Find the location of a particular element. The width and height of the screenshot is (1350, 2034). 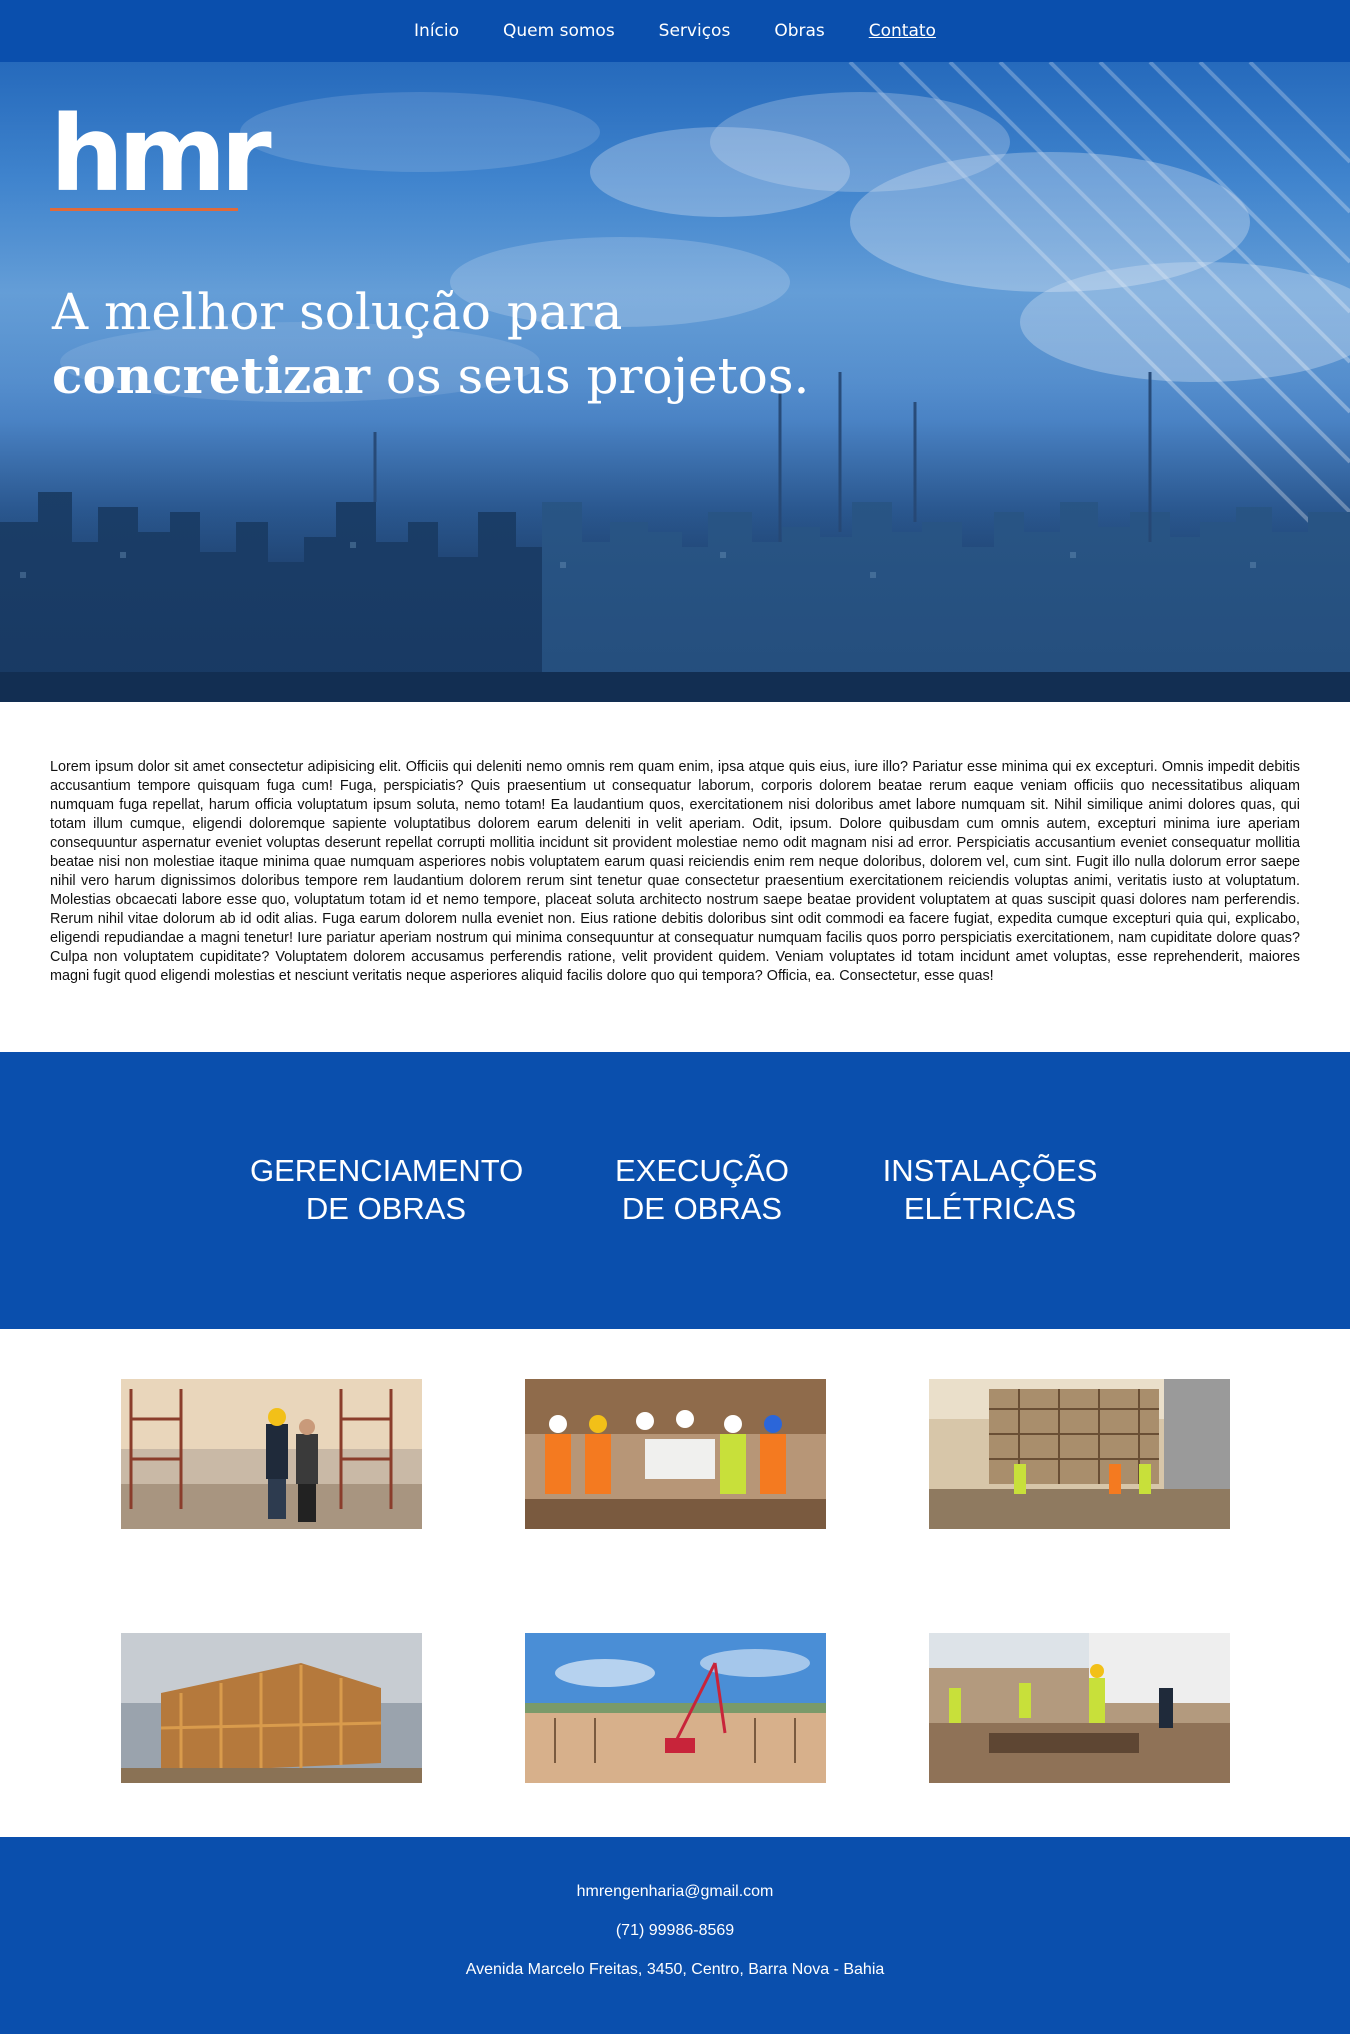

service-title-line1: EXECUÇÃO is located at coordinates (702, 1170).